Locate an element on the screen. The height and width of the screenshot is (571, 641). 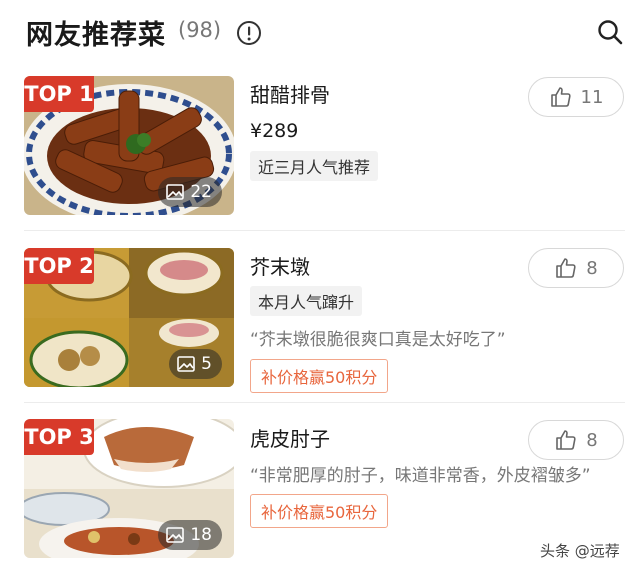
image-icon is located at coordinates (175, 535).